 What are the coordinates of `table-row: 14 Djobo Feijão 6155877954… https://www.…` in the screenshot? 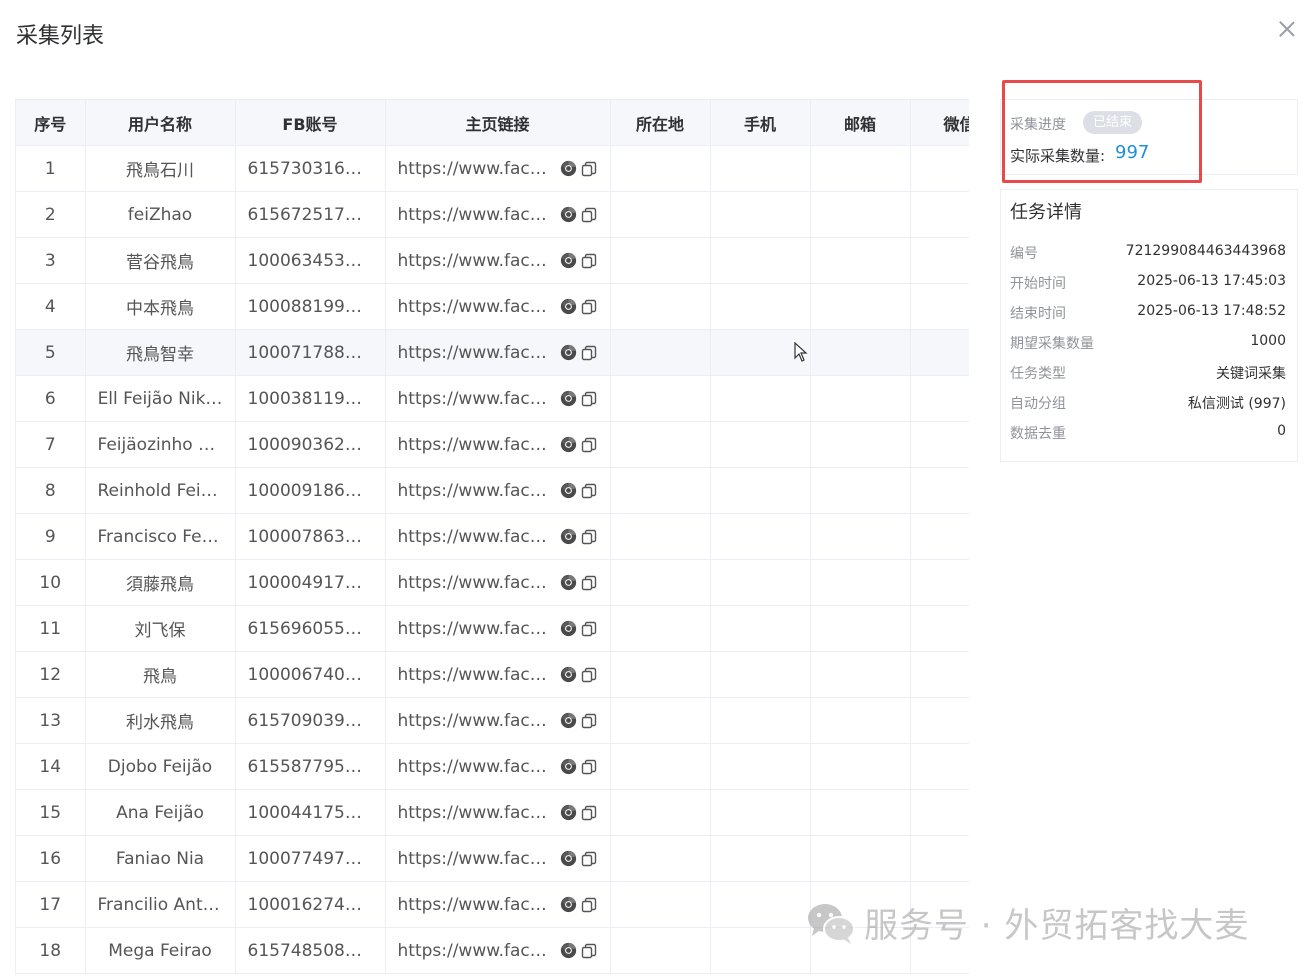 It's located at (492, 766).